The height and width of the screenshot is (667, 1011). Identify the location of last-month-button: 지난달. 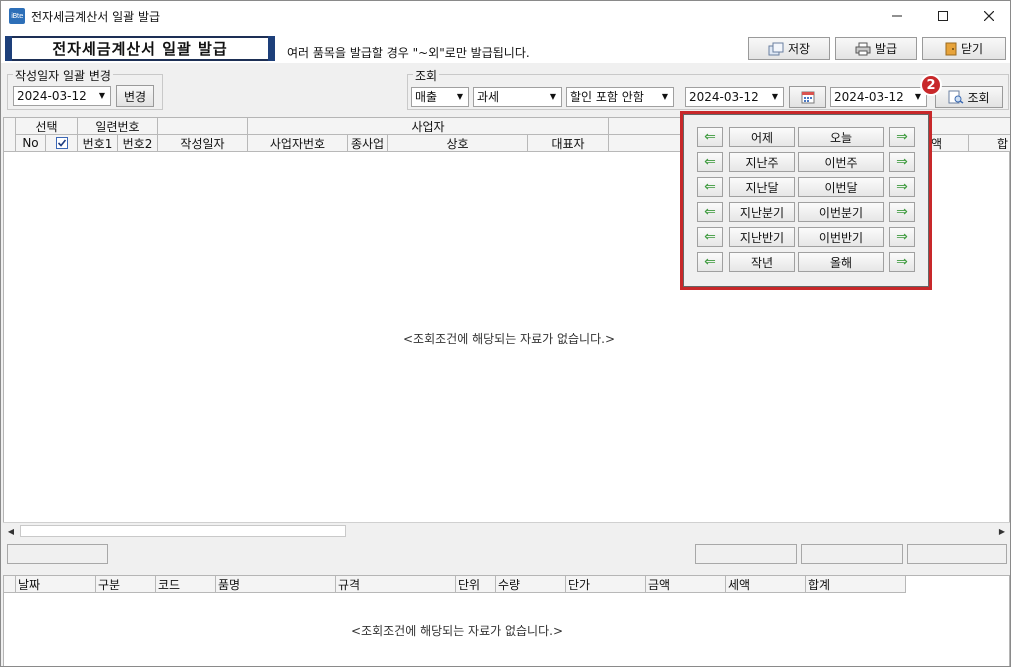
(762, 187).